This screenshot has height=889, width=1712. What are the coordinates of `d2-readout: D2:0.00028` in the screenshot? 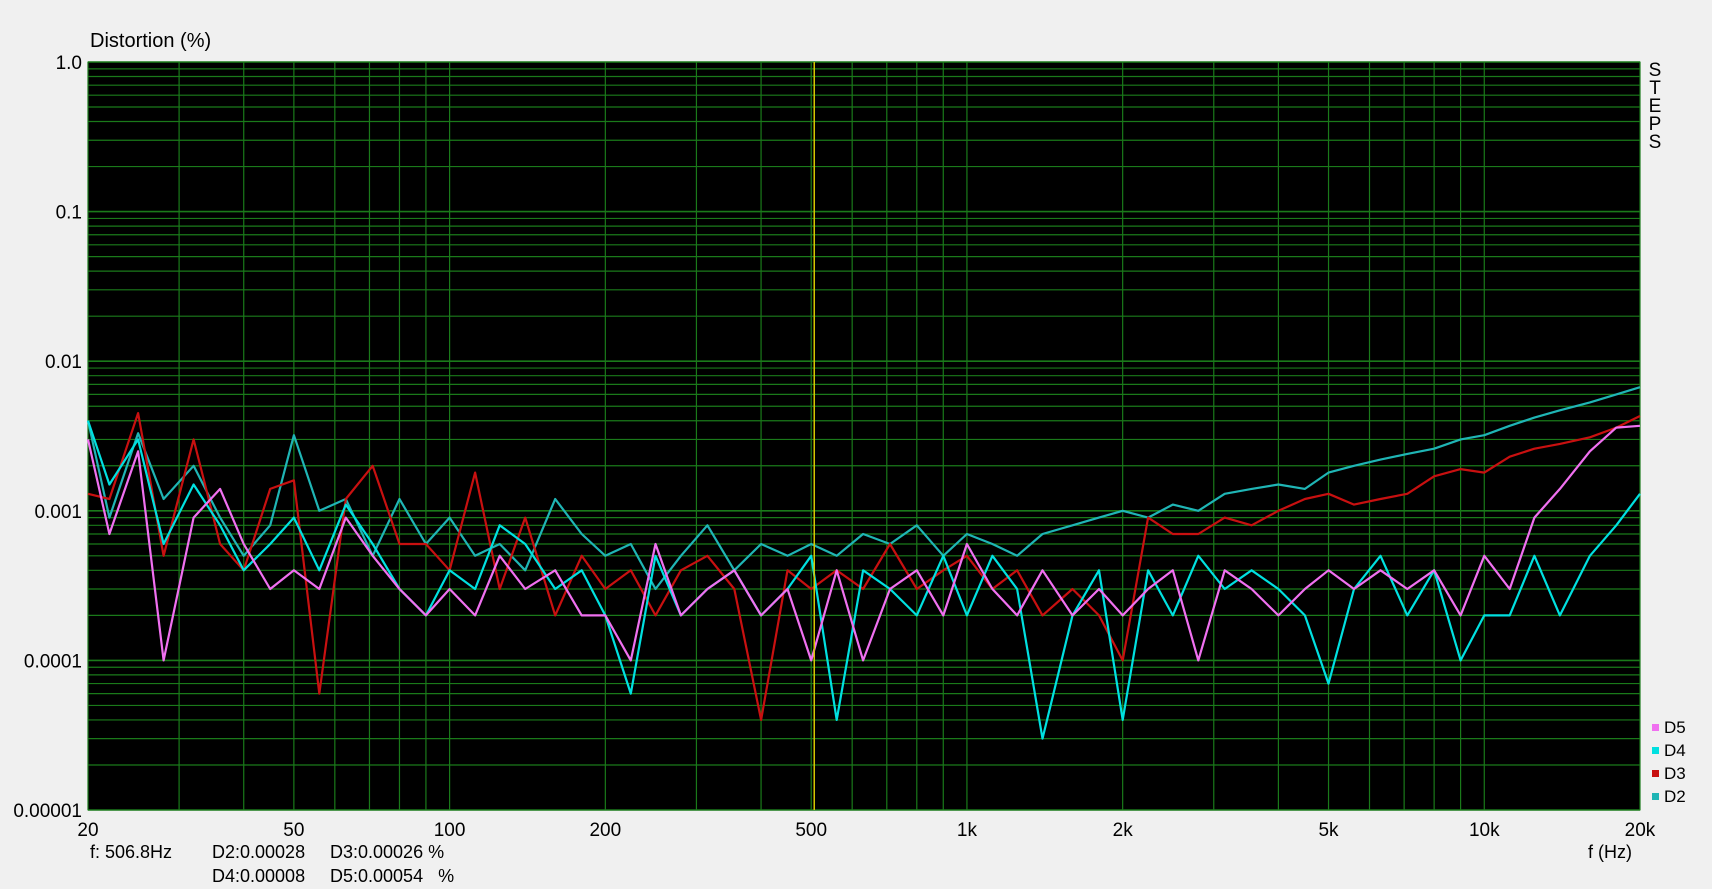 It's located at (259, 852).